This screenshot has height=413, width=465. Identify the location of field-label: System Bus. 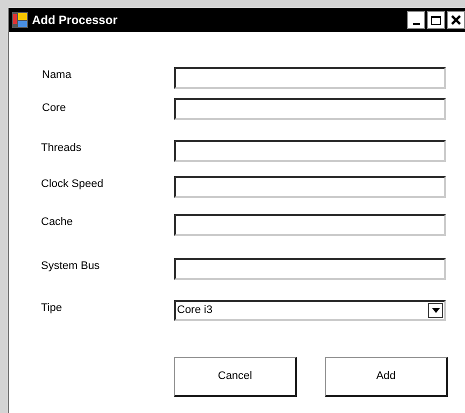
(70, 266).